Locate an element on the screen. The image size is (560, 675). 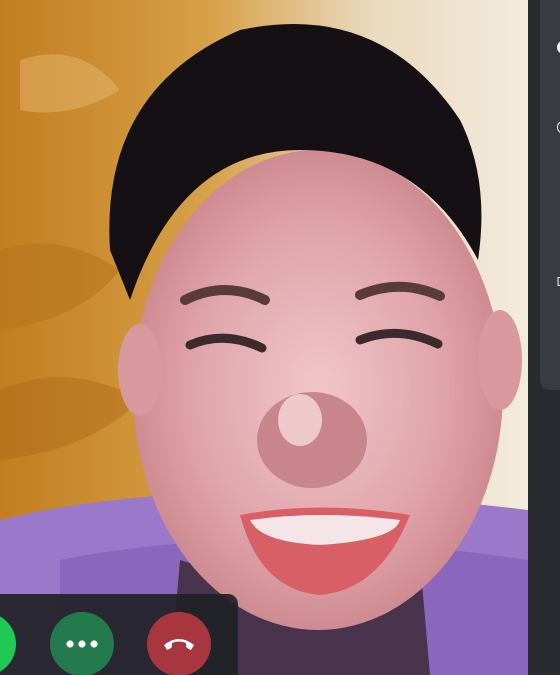
end-call-button is located at coordinates (179, 643).